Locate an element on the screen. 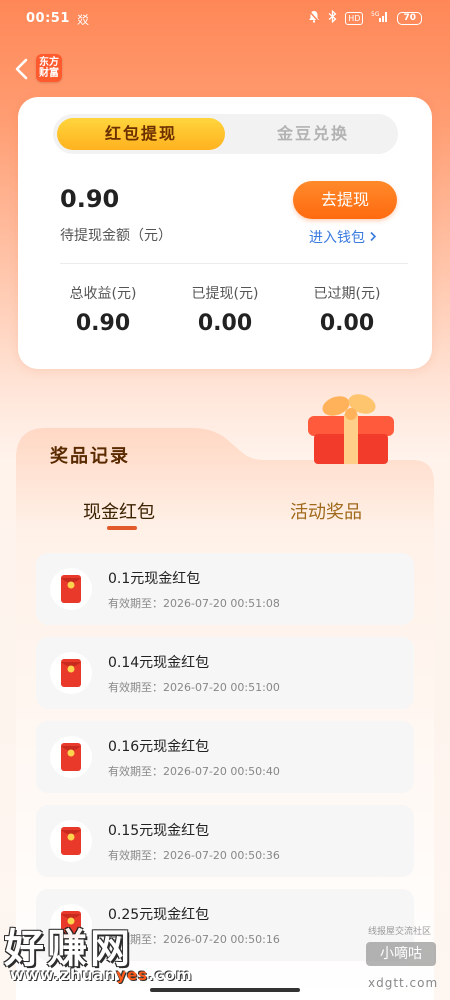 The width and height of the screenshot is (450, 1000). tab-switch: 红包提现 金豆兑换 is located at coordinates (225, 134).